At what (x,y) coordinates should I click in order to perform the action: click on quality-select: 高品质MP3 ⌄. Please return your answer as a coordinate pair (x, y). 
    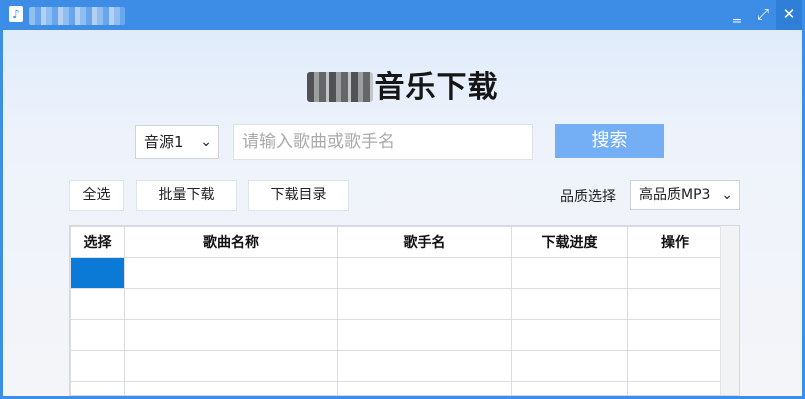
    Looking at the image, I should click on (685, 195).